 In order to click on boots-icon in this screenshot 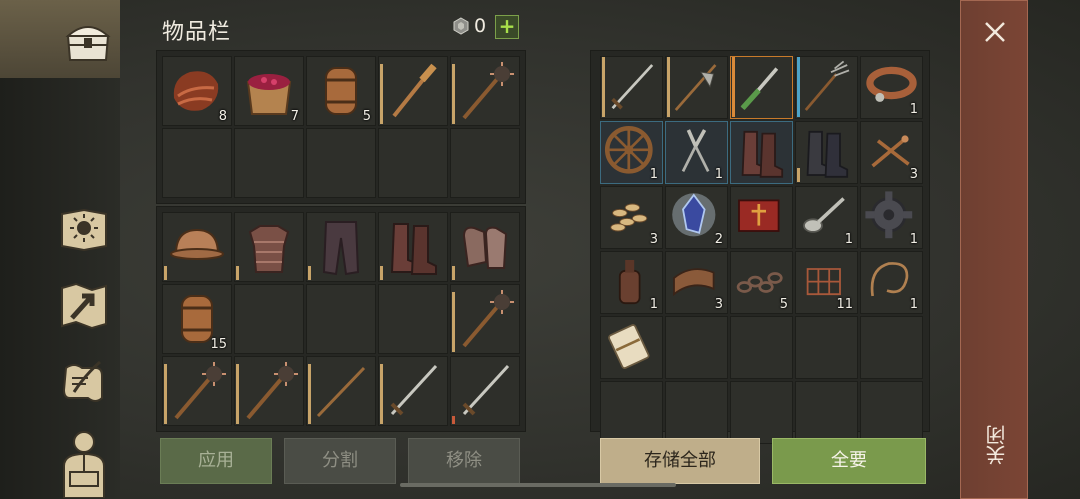, I will do `click(762, 154)`.